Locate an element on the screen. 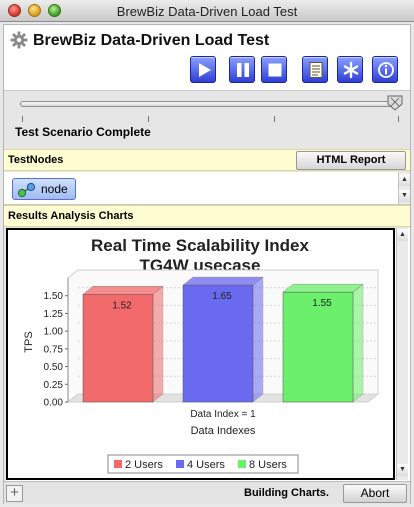  y-tick-label: 0.25 is located at coordinates (54, 385).